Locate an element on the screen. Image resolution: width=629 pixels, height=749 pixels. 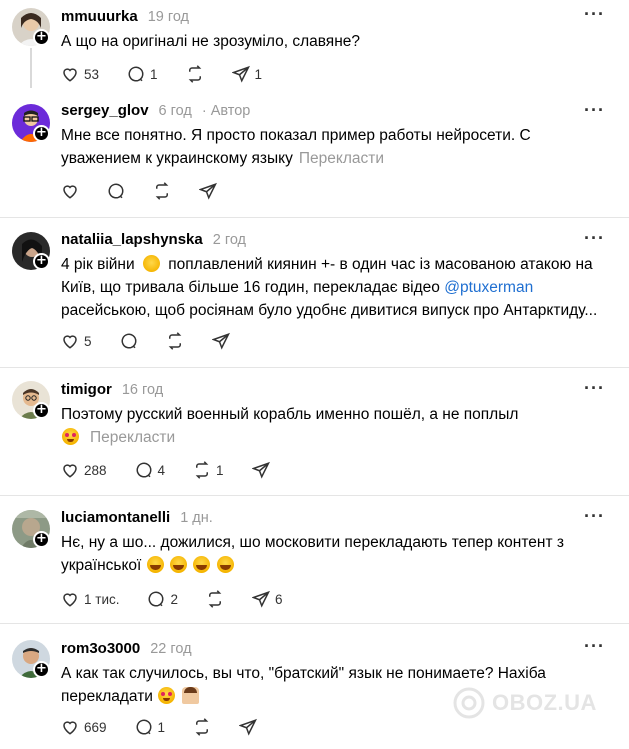
melting-face-emoji is located at coordinates (151, 263).